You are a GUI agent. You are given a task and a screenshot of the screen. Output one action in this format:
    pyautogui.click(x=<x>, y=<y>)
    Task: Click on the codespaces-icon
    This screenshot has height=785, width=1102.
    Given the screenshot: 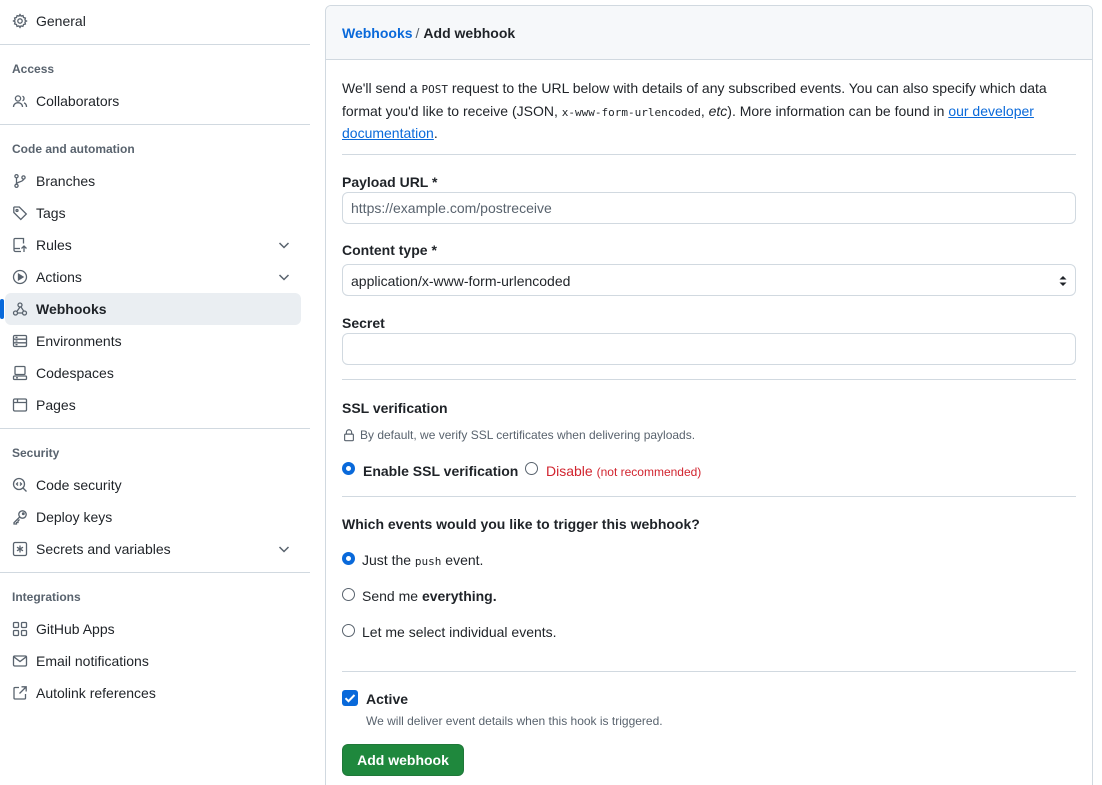 What is the action you would take?
    pyautogui.click(x=20, y=373)
    